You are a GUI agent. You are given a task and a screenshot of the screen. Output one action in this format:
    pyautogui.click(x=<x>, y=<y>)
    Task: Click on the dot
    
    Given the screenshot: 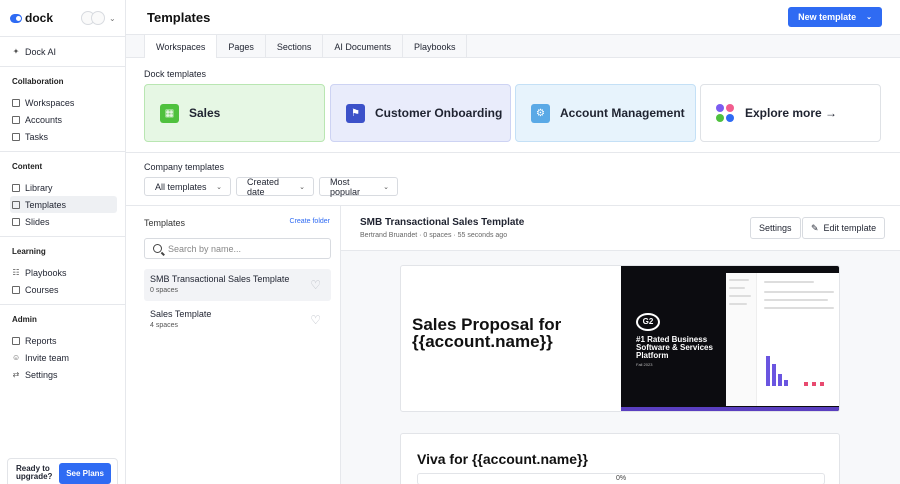 What is the action you would take?
    pyautogui.click(x=720, y=107)
    